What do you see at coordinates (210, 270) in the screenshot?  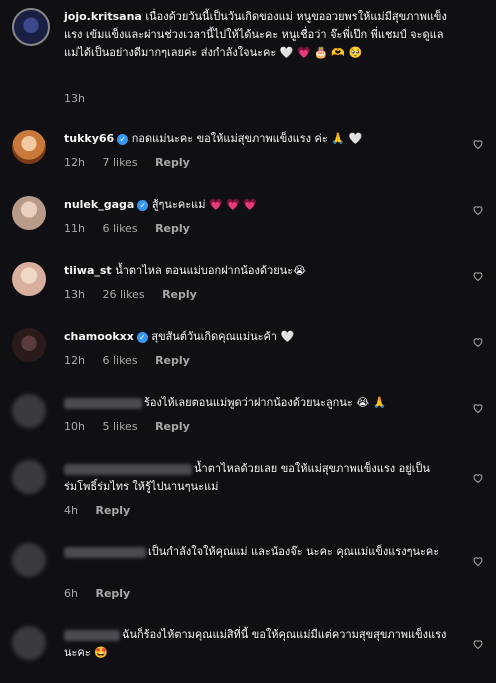 I see `comment-text: น้ำตาไหล ตอนแม่บอกฝากน้องด้วยนะ😭` at bounding box center [210, 270].